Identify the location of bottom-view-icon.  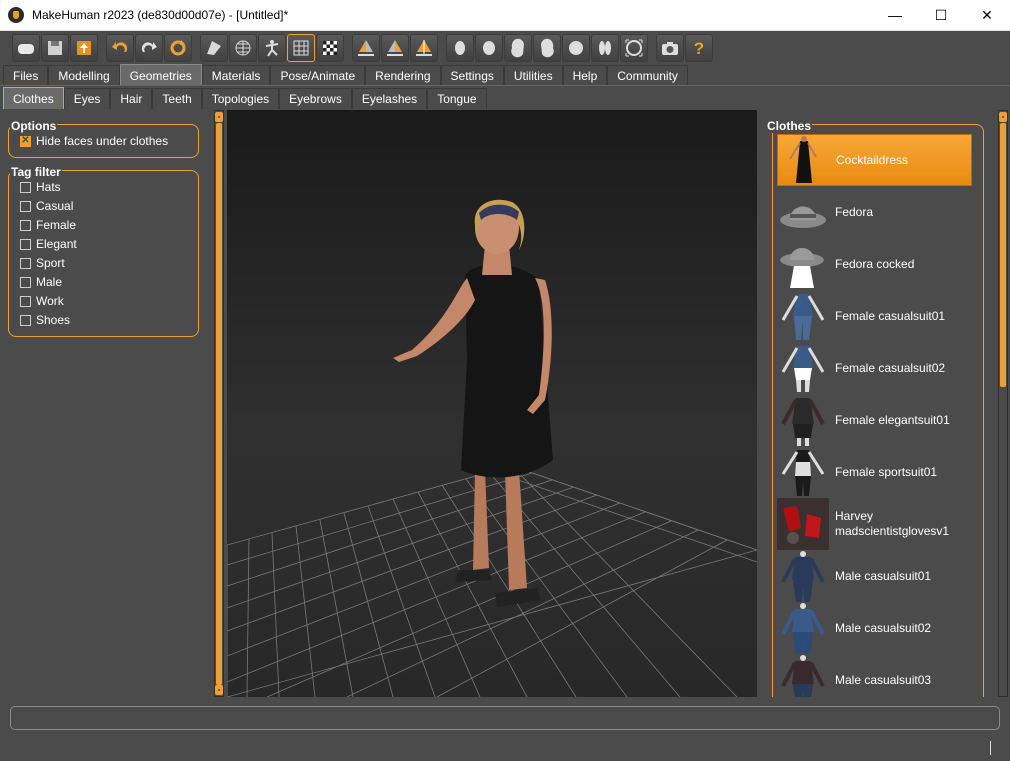
(605, 47).